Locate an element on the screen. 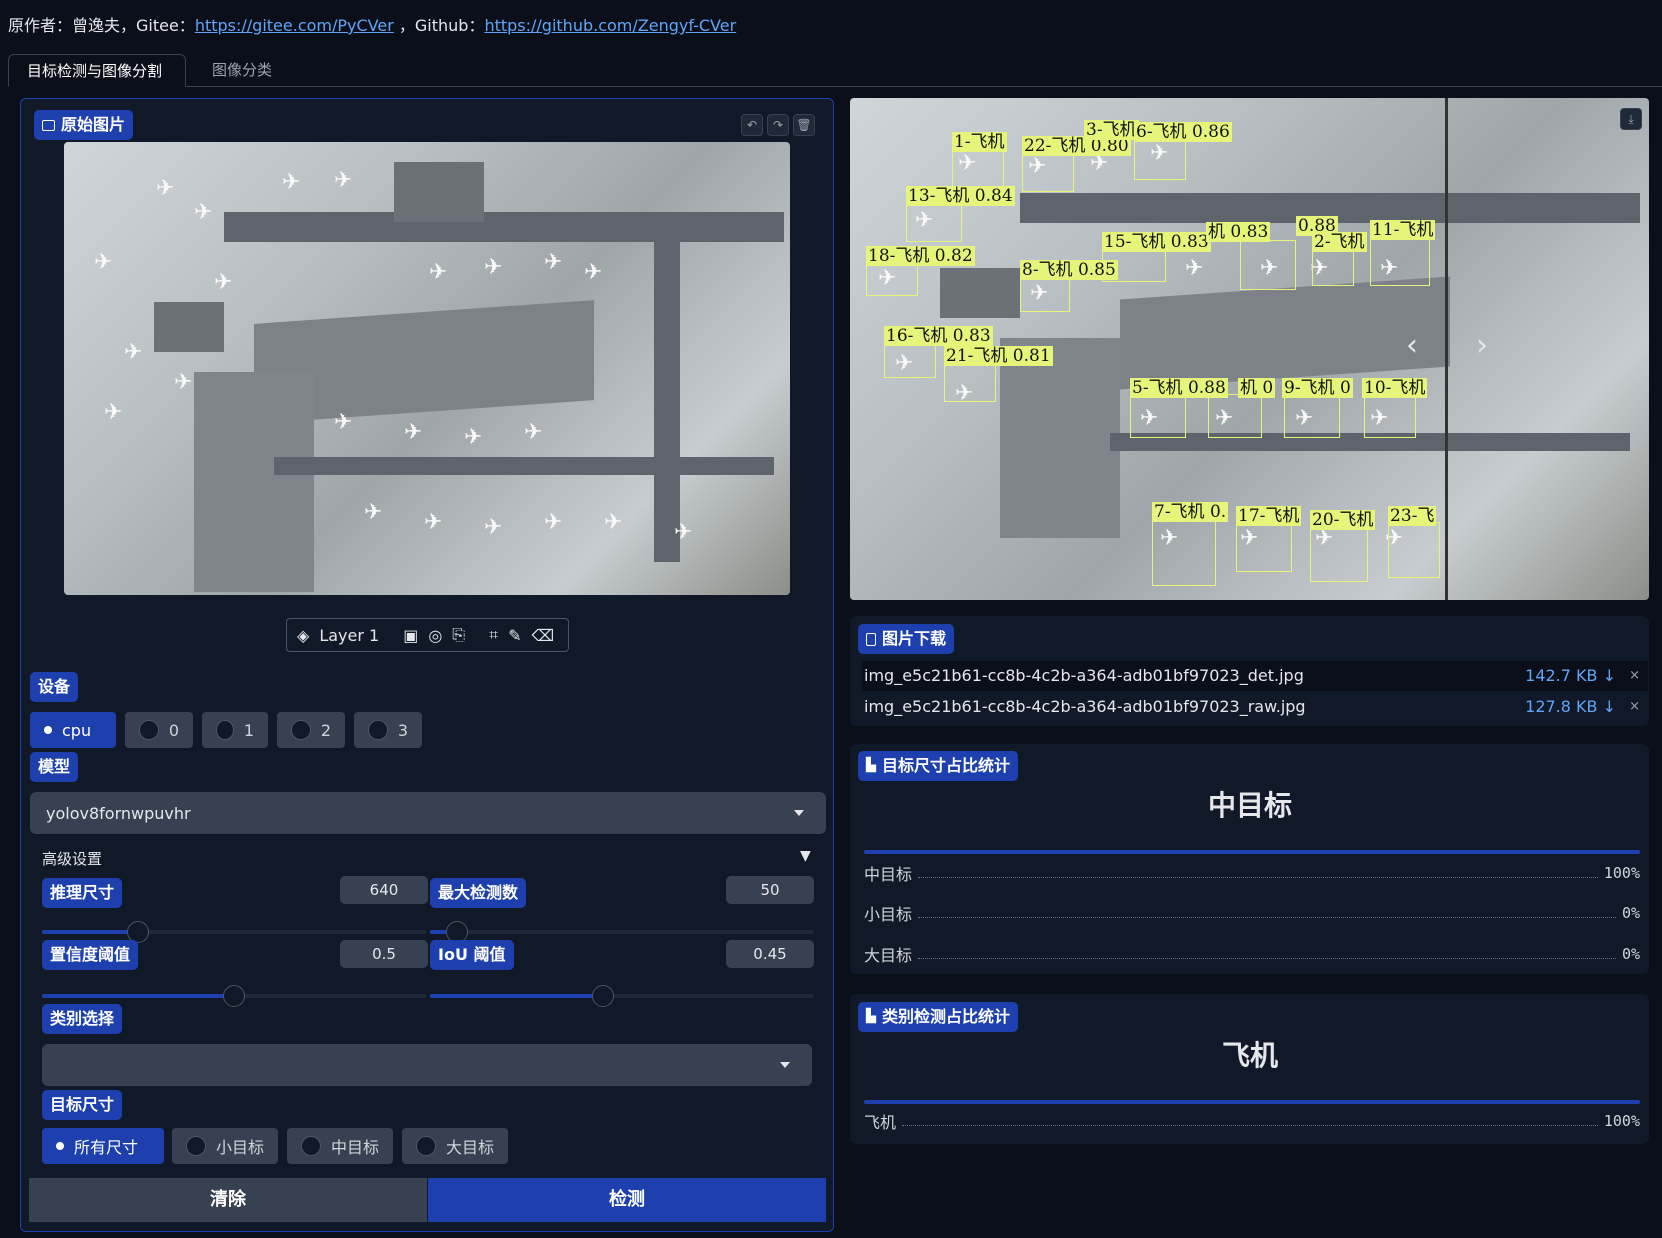  stat-pct: 0% is located at coordinates (1630, 954).